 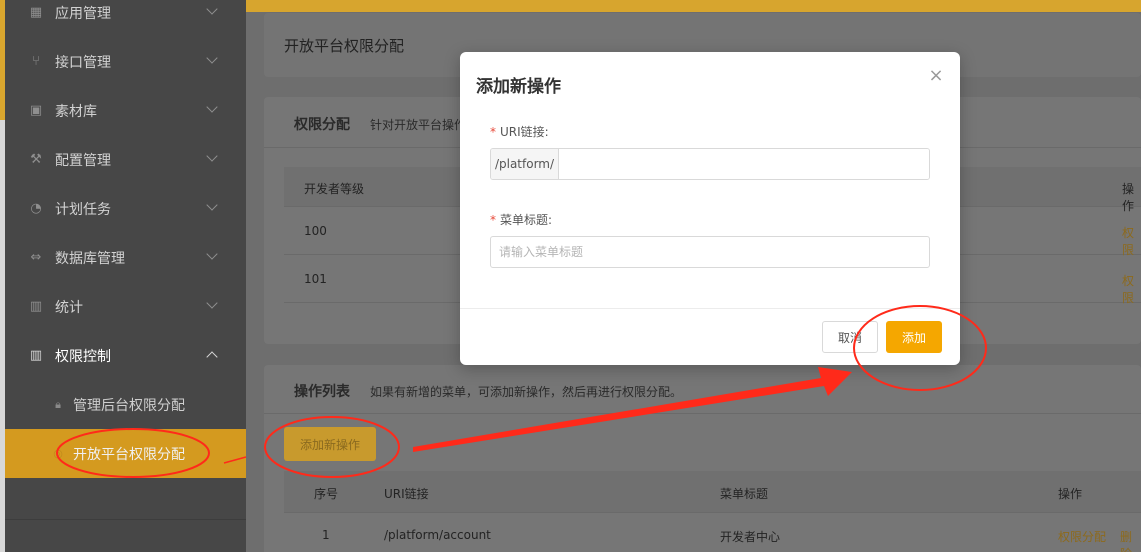 I want to click on sidebar-item-label: 计划任务, so click(x=83, y=209).